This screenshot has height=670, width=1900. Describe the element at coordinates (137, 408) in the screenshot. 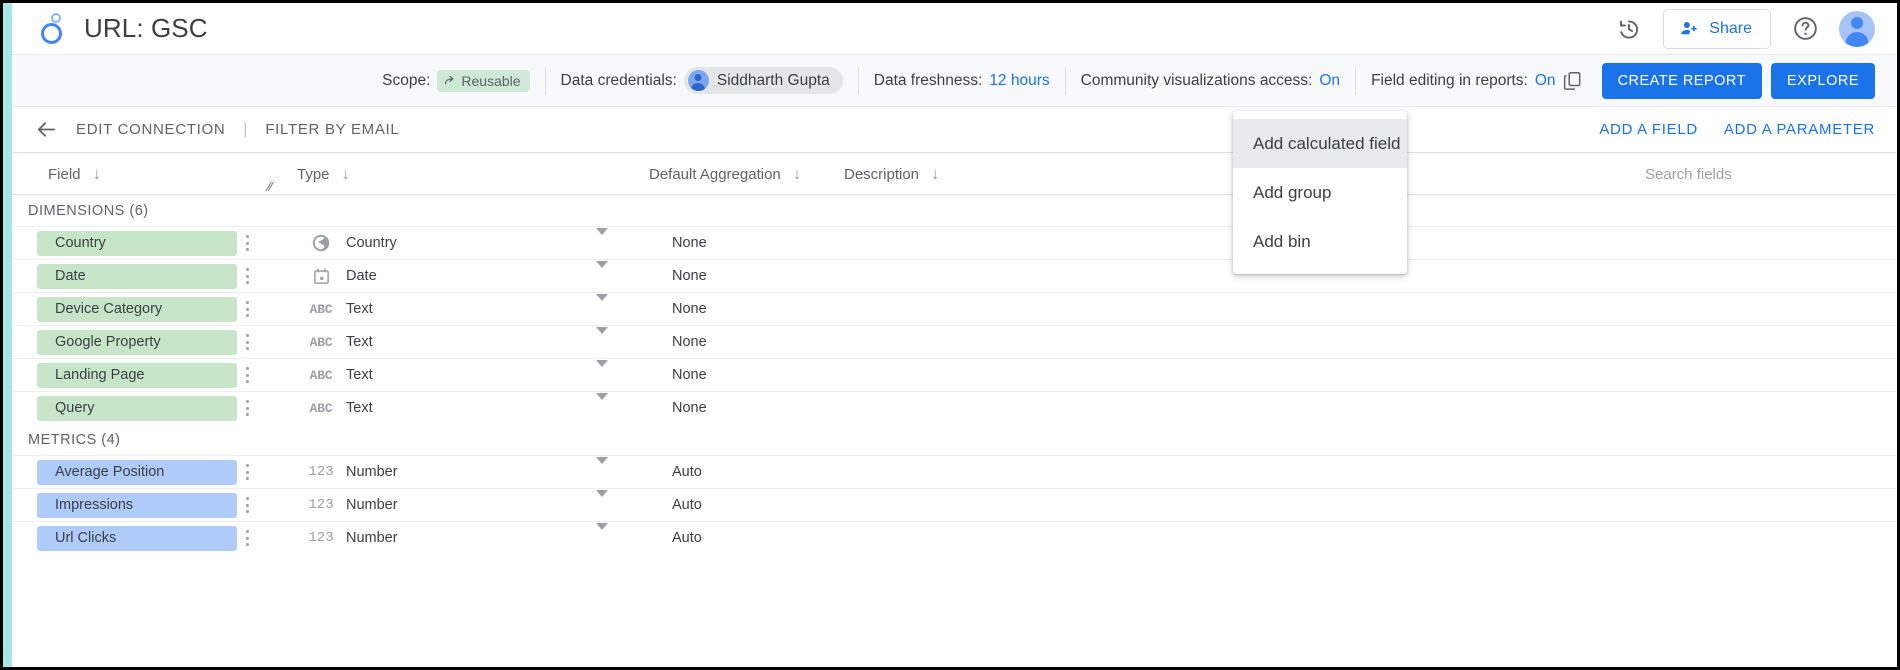

I see `field-name-chip: Query` at that location.